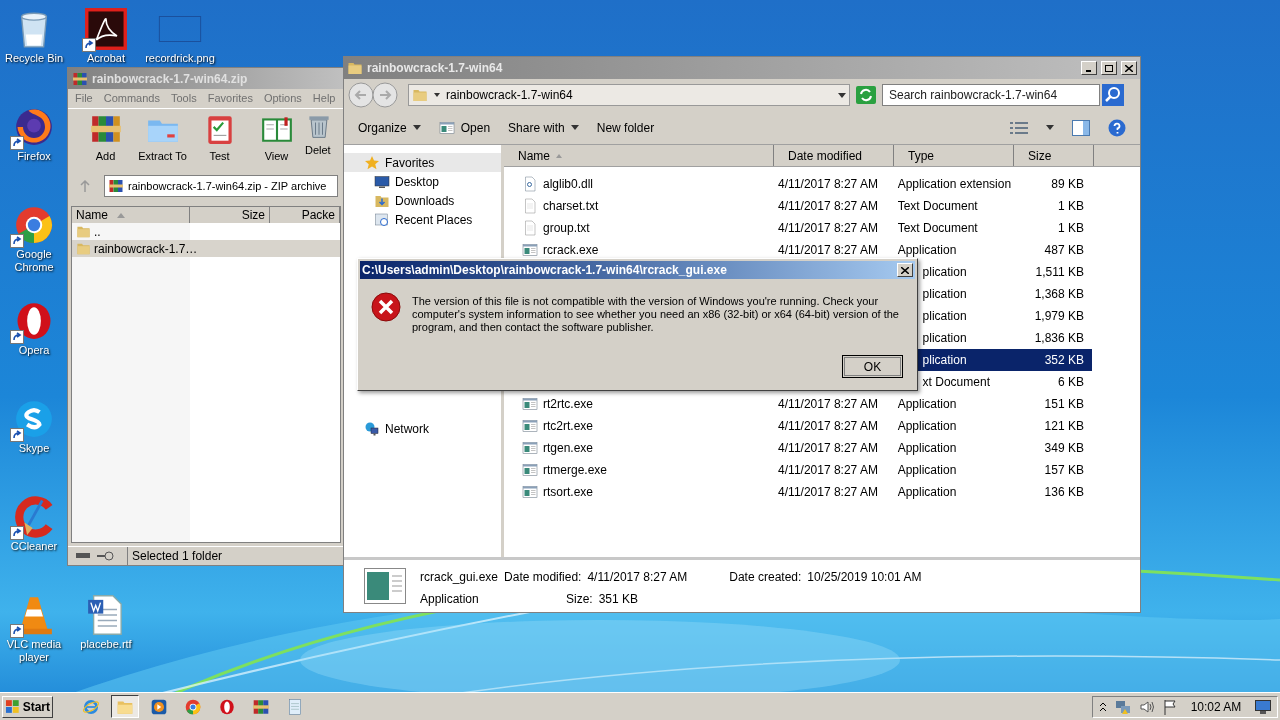  Describe the element at coordinates (798, 470) in the screenshot. I see `file-row: rtmerge.exe 4/11/2017 8:27 AM Application 157 KB` at that location.